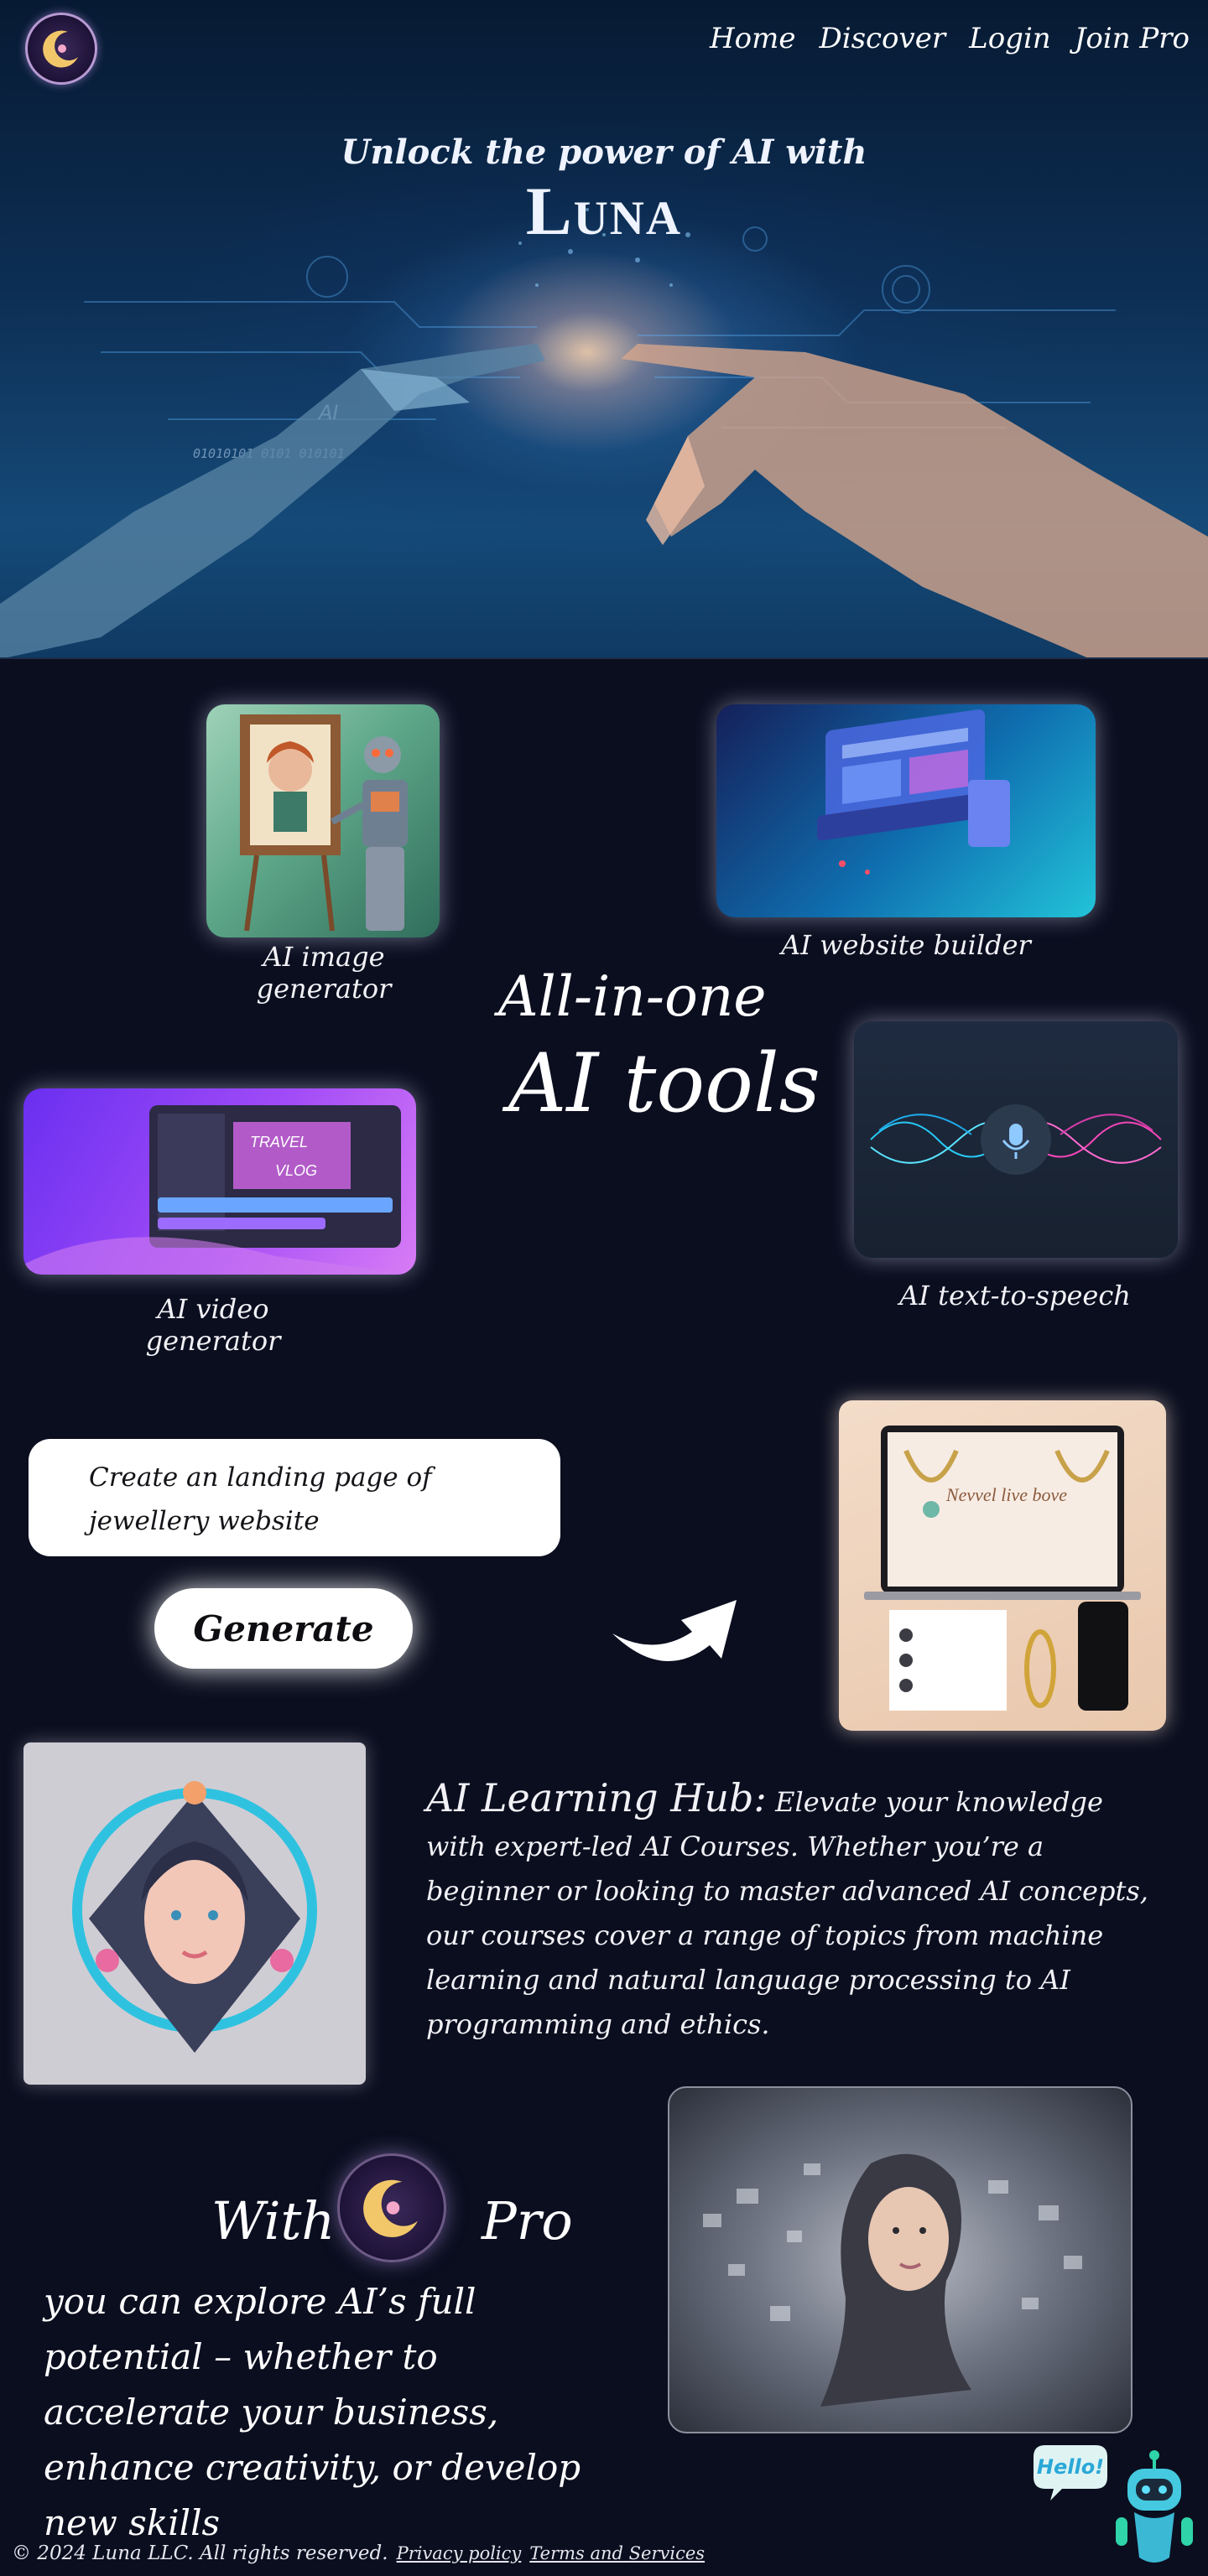  Describe the element at coordinates (950, 38) in the screenshot. I see `main-nav: Home Discover Login Join Pro` at that location.